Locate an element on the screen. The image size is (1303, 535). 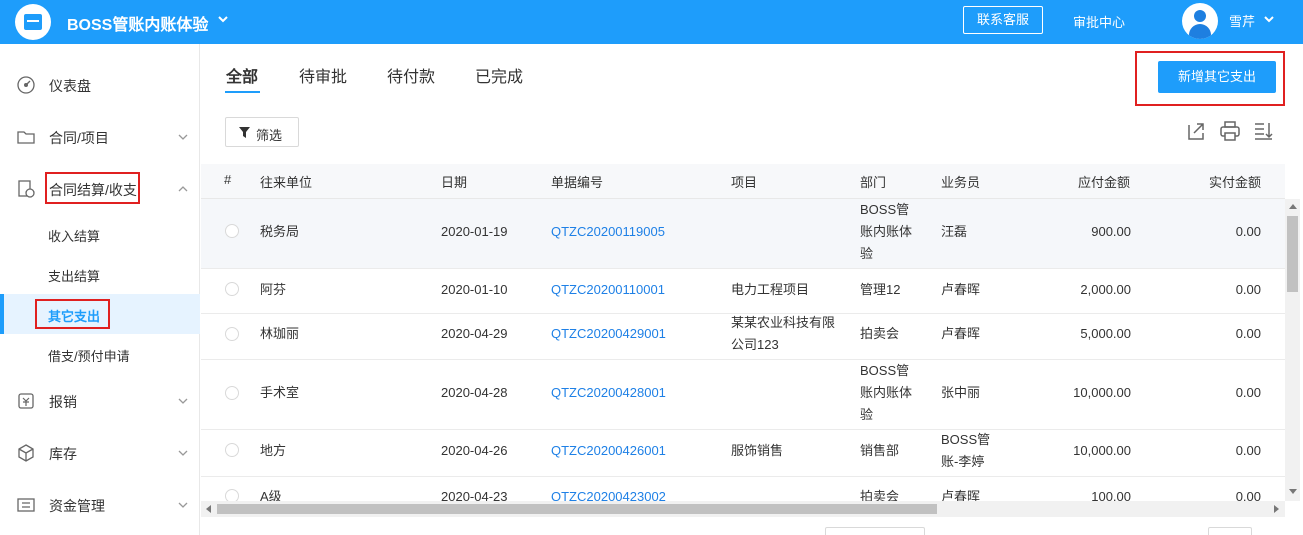
sidebar-subitem-label: 收入结算 is located at coordinates (74, 236).